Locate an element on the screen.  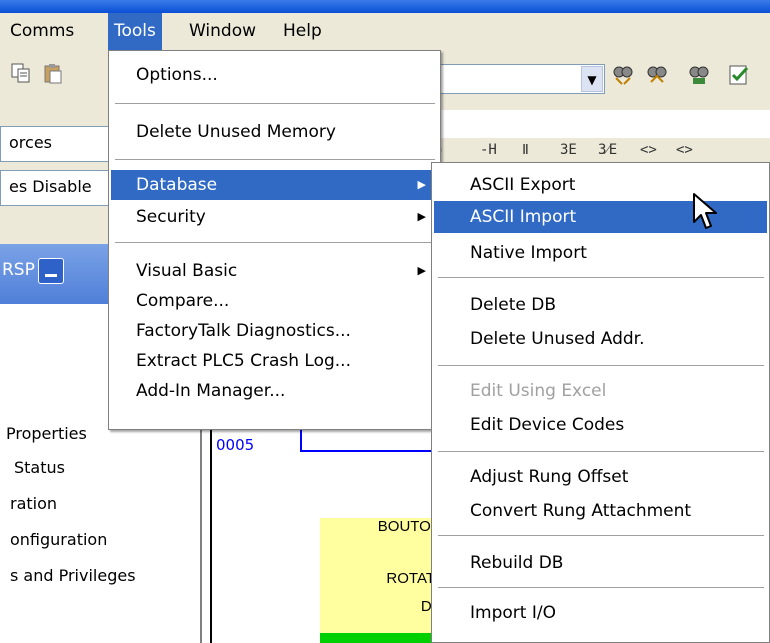
otl-icon: <> is located at coordinates (684, 150).